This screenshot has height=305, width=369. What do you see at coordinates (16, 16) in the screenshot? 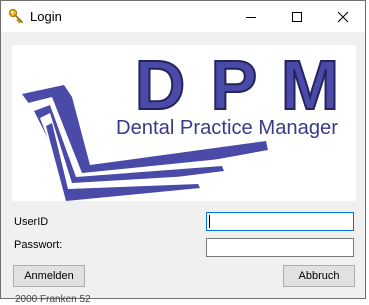
I see `key-icon` at bounding box center [16, 16].